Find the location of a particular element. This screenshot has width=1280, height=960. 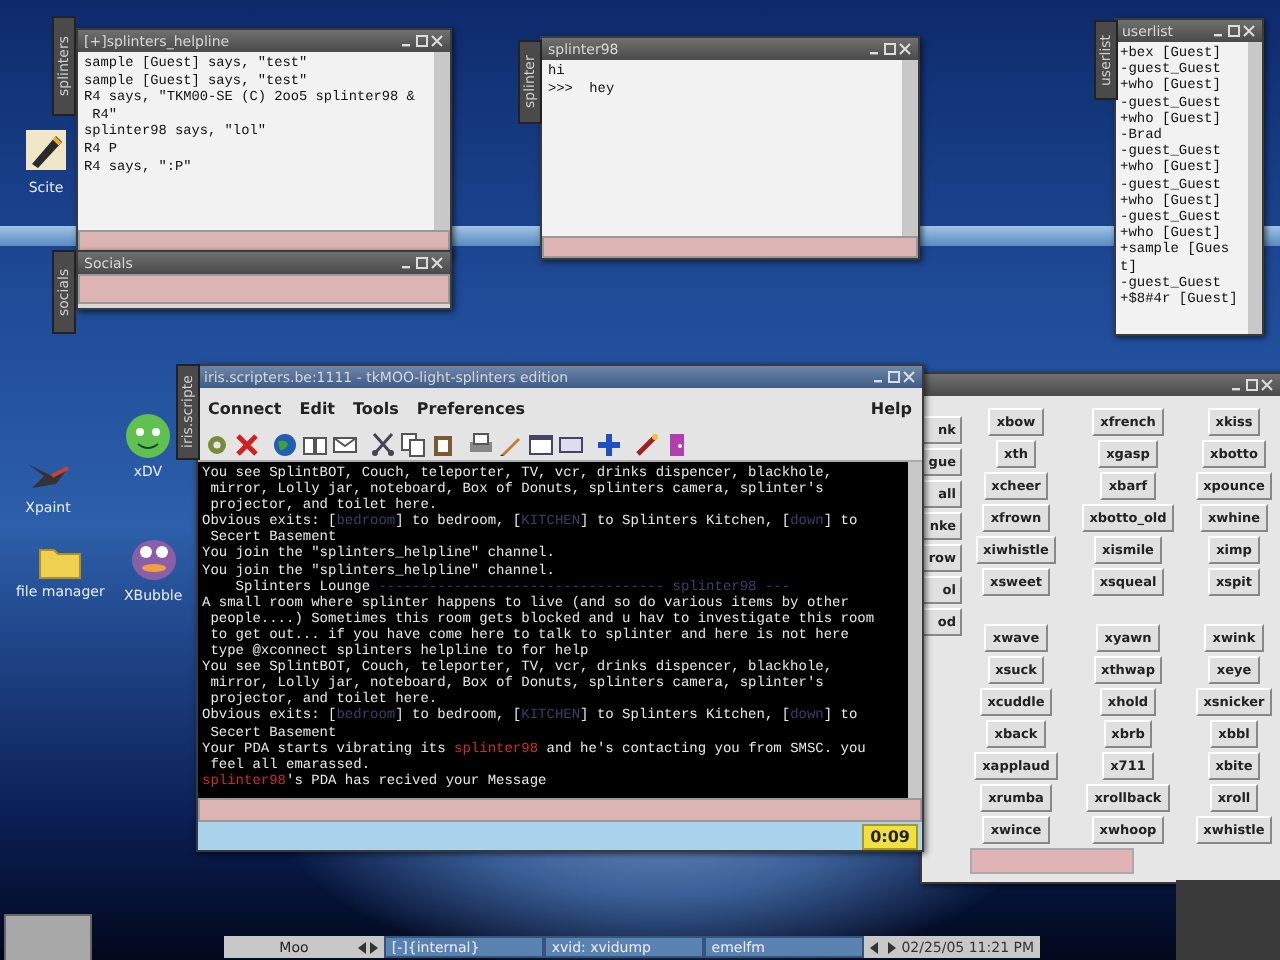

clipboard-icon is located at coordinates (443, 444).